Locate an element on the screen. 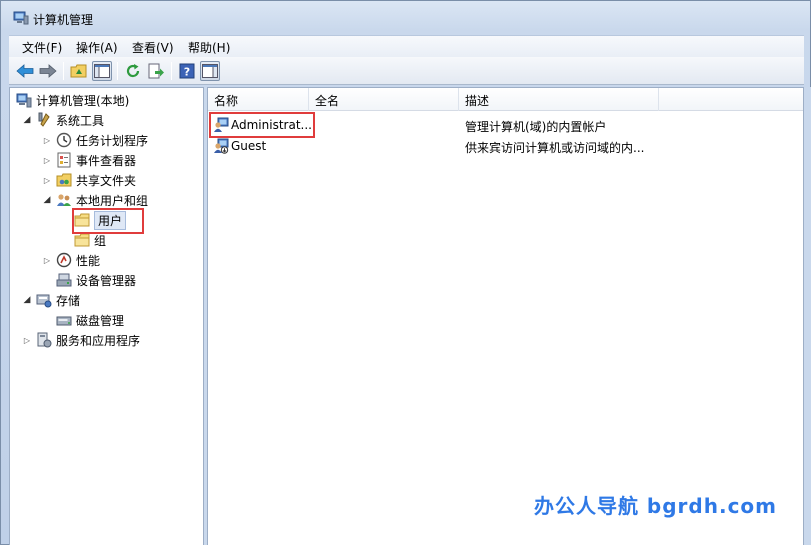 Image resolution: width=811 pixels, height=545 pixels. tree-label: 共享文件夹 is located at coordinates (106, 180).